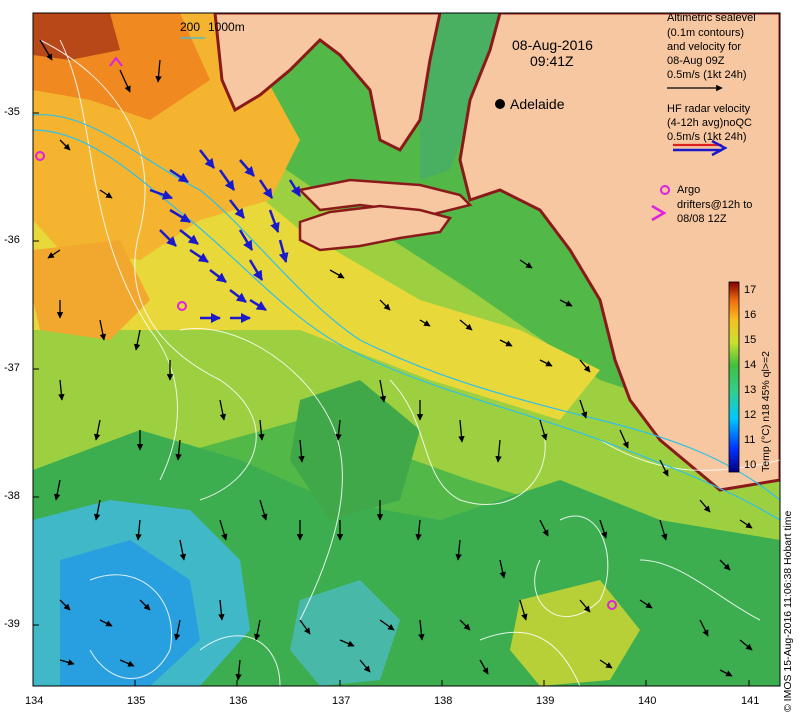 This screenshot has height=720, width=800. What do you see at coordinates (12, 624) in the screenshot?
I see `lat-label: -39` at bounding box center [12, 624].